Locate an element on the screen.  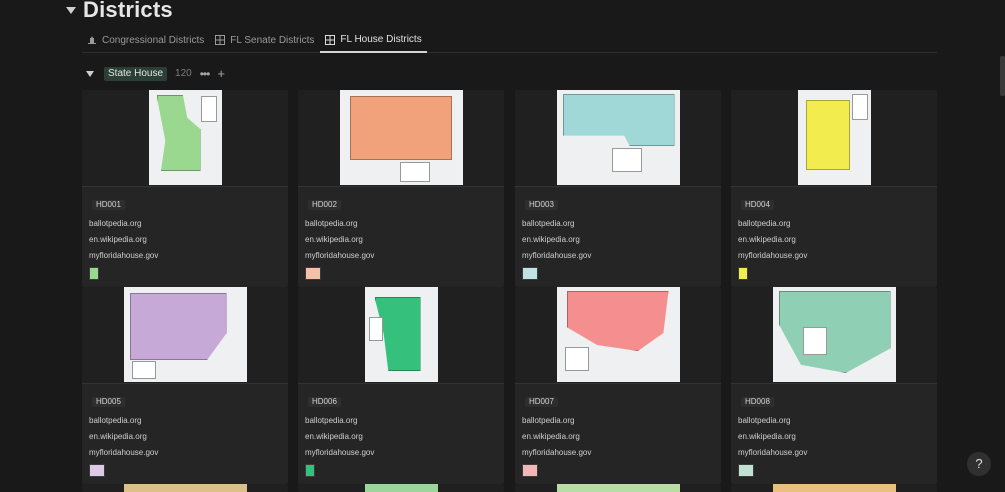
group-count: 120 is located at coordinates (183, 73).